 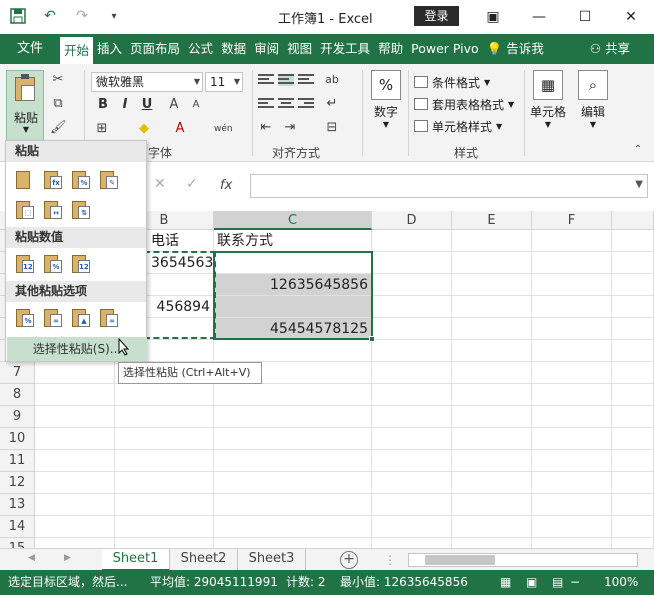 I want to click on tab-file: 文件, so click(x=30, y=49).